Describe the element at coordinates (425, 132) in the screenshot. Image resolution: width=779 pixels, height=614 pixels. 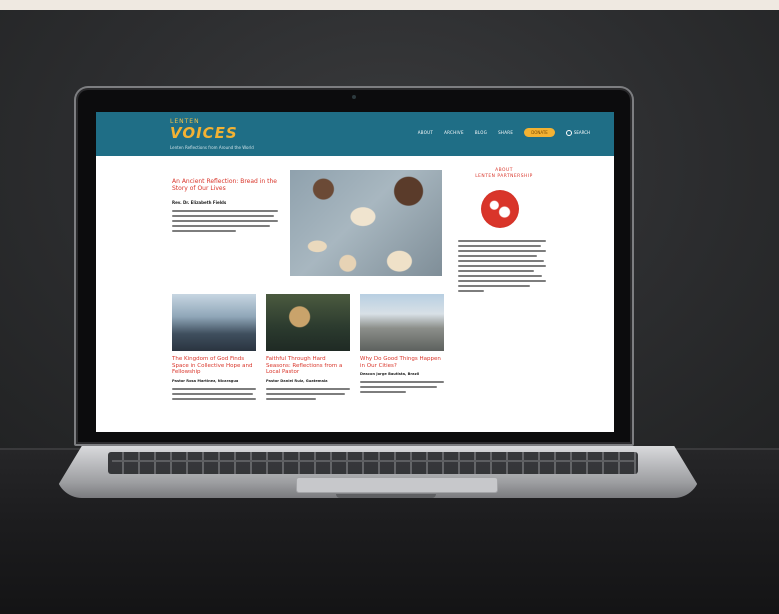
I see `nav-link-about: ABOUT` at that location.